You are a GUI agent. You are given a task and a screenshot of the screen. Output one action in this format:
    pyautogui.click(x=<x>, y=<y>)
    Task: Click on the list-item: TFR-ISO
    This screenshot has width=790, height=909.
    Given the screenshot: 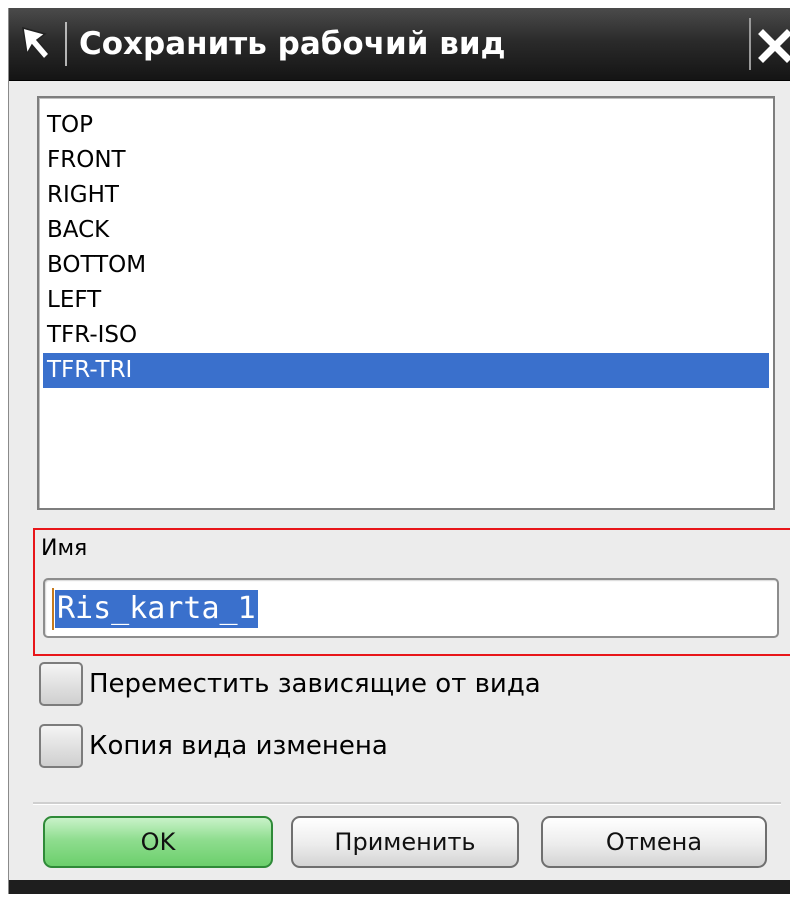 What is the action you would take?
    pyautogui.click(x=406, y=335)
    